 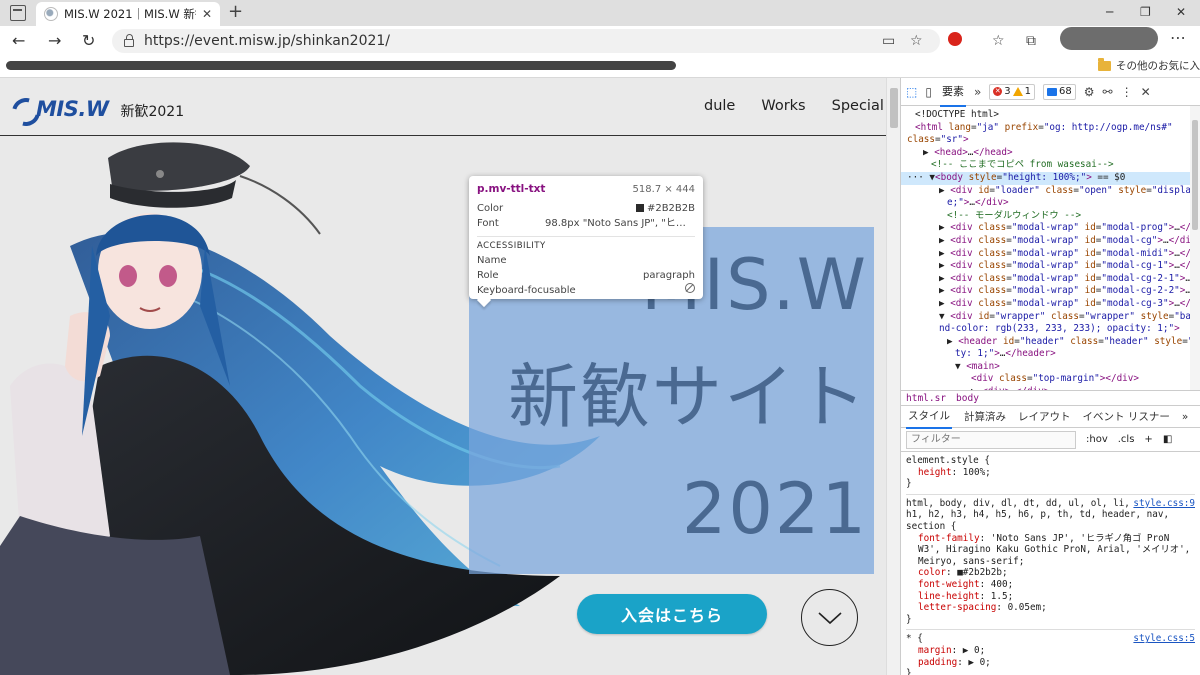 I want to click on css-rule: * {style.css:5 margin: ▶ 0; padding: ▶ 0;}, so click(x=1050, y=654).